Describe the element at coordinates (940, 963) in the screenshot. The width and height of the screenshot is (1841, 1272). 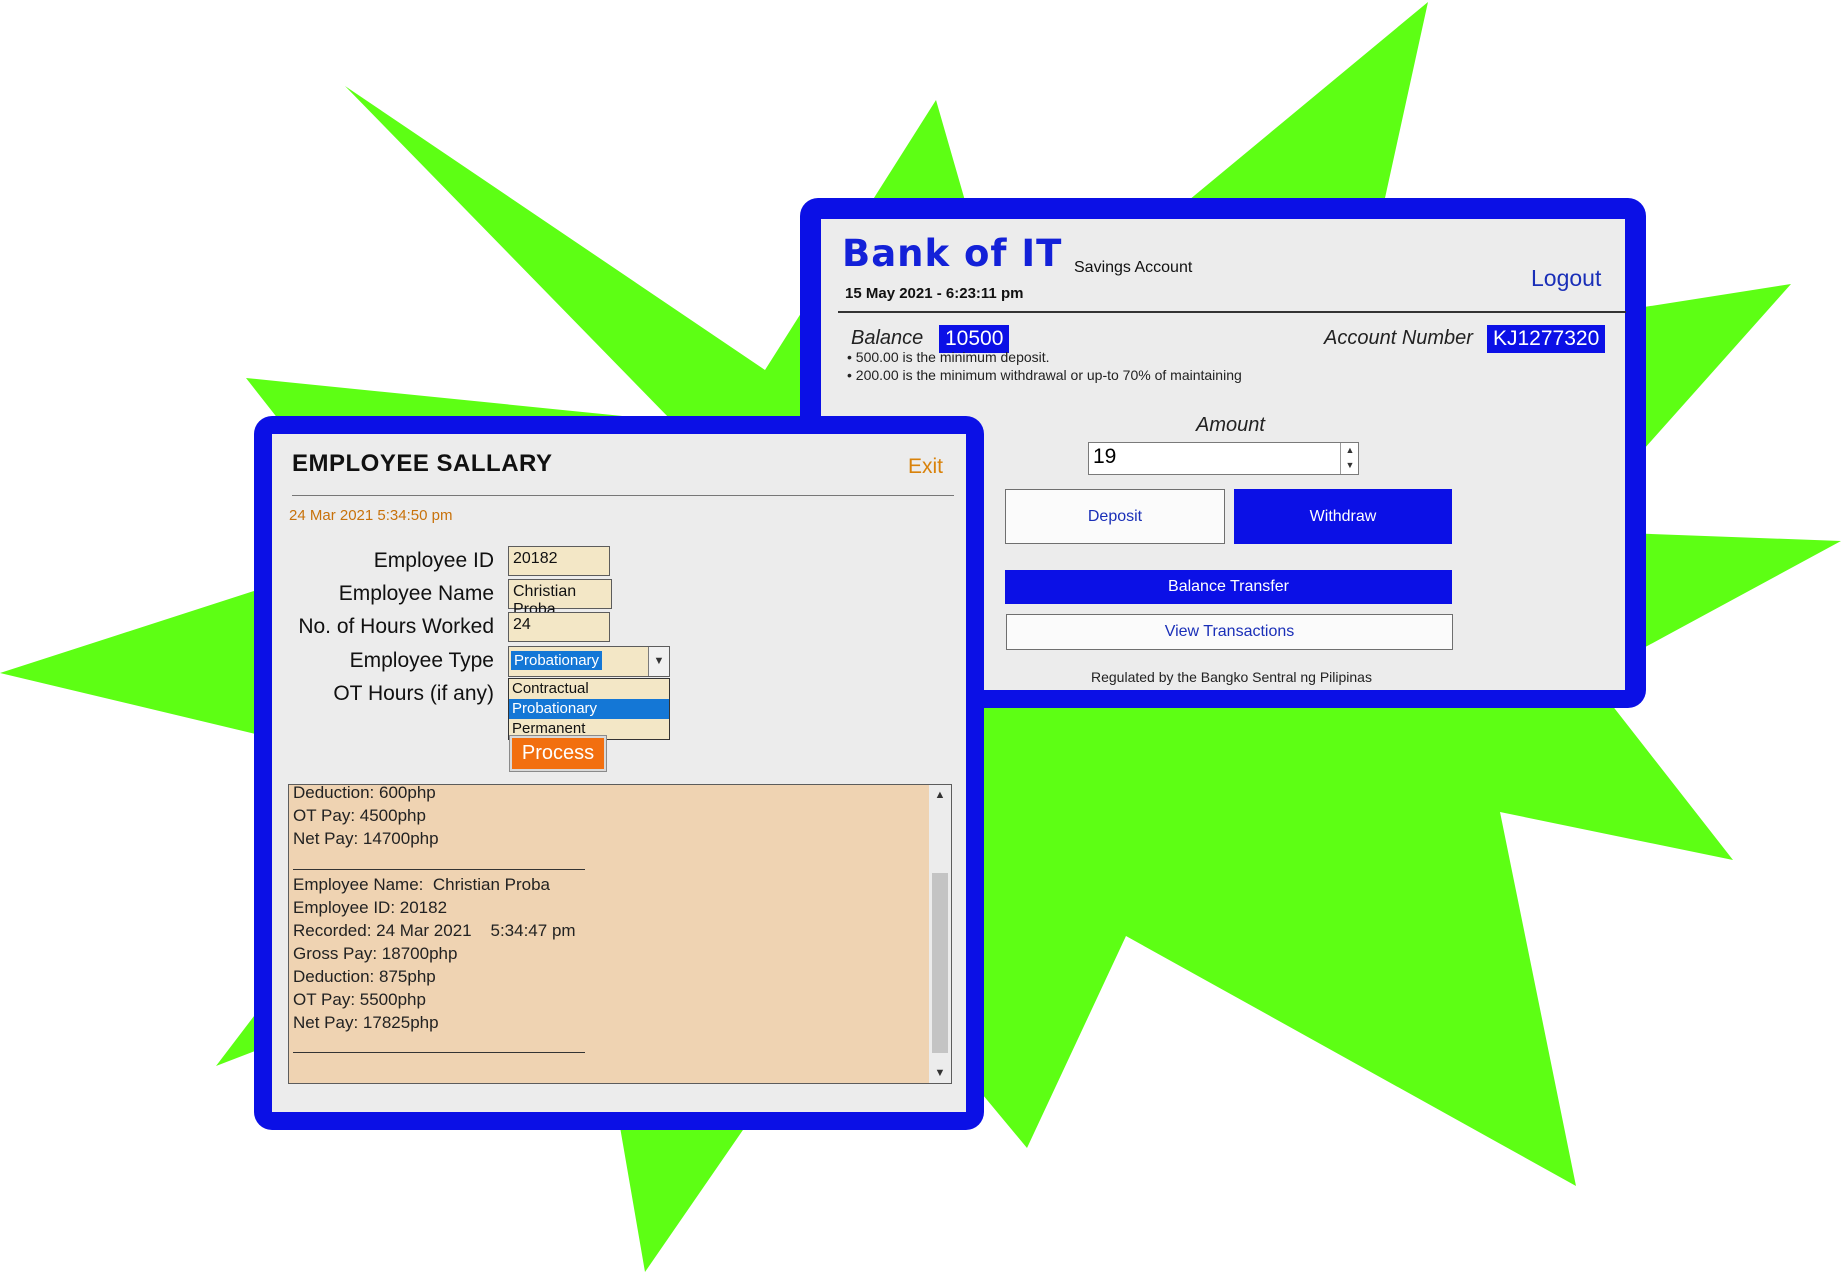
I see `scroll-thumb` at that location.